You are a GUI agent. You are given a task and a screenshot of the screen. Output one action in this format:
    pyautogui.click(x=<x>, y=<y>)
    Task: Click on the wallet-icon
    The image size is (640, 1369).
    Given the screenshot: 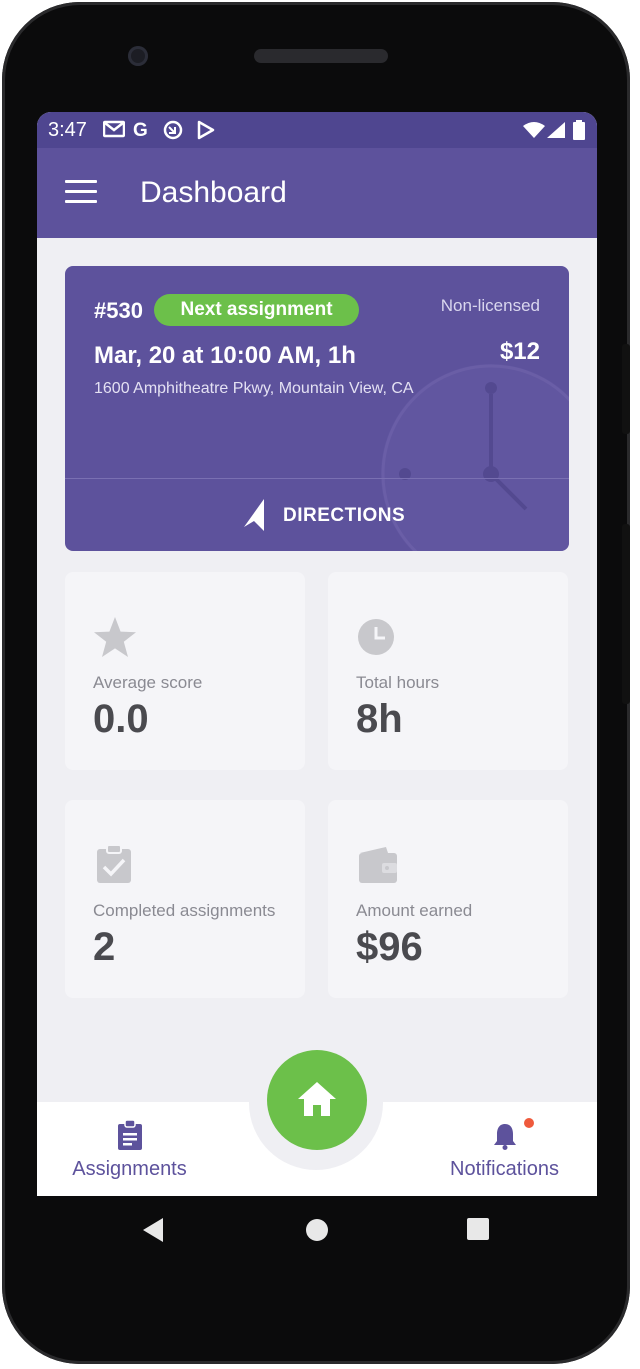 What is the action you would take?
    pyautogui.click(x=378, y=865)
    